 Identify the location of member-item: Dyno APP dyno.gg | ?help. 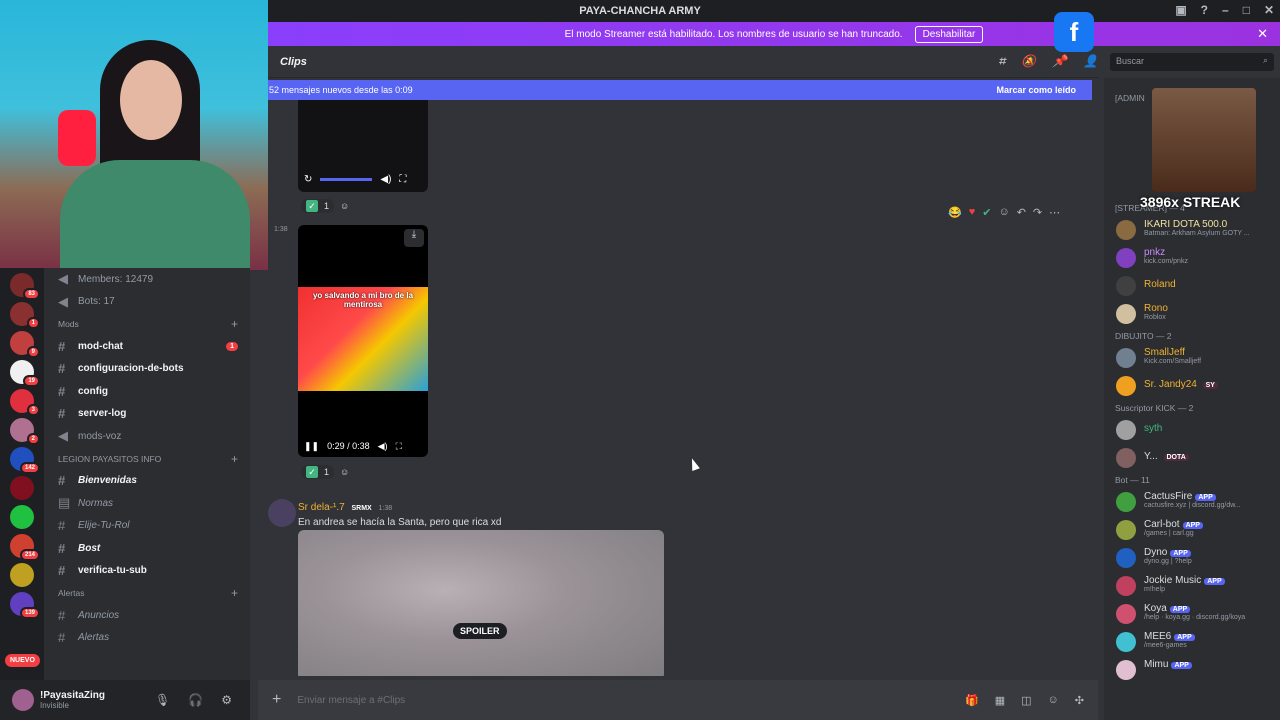
(1192, 558).